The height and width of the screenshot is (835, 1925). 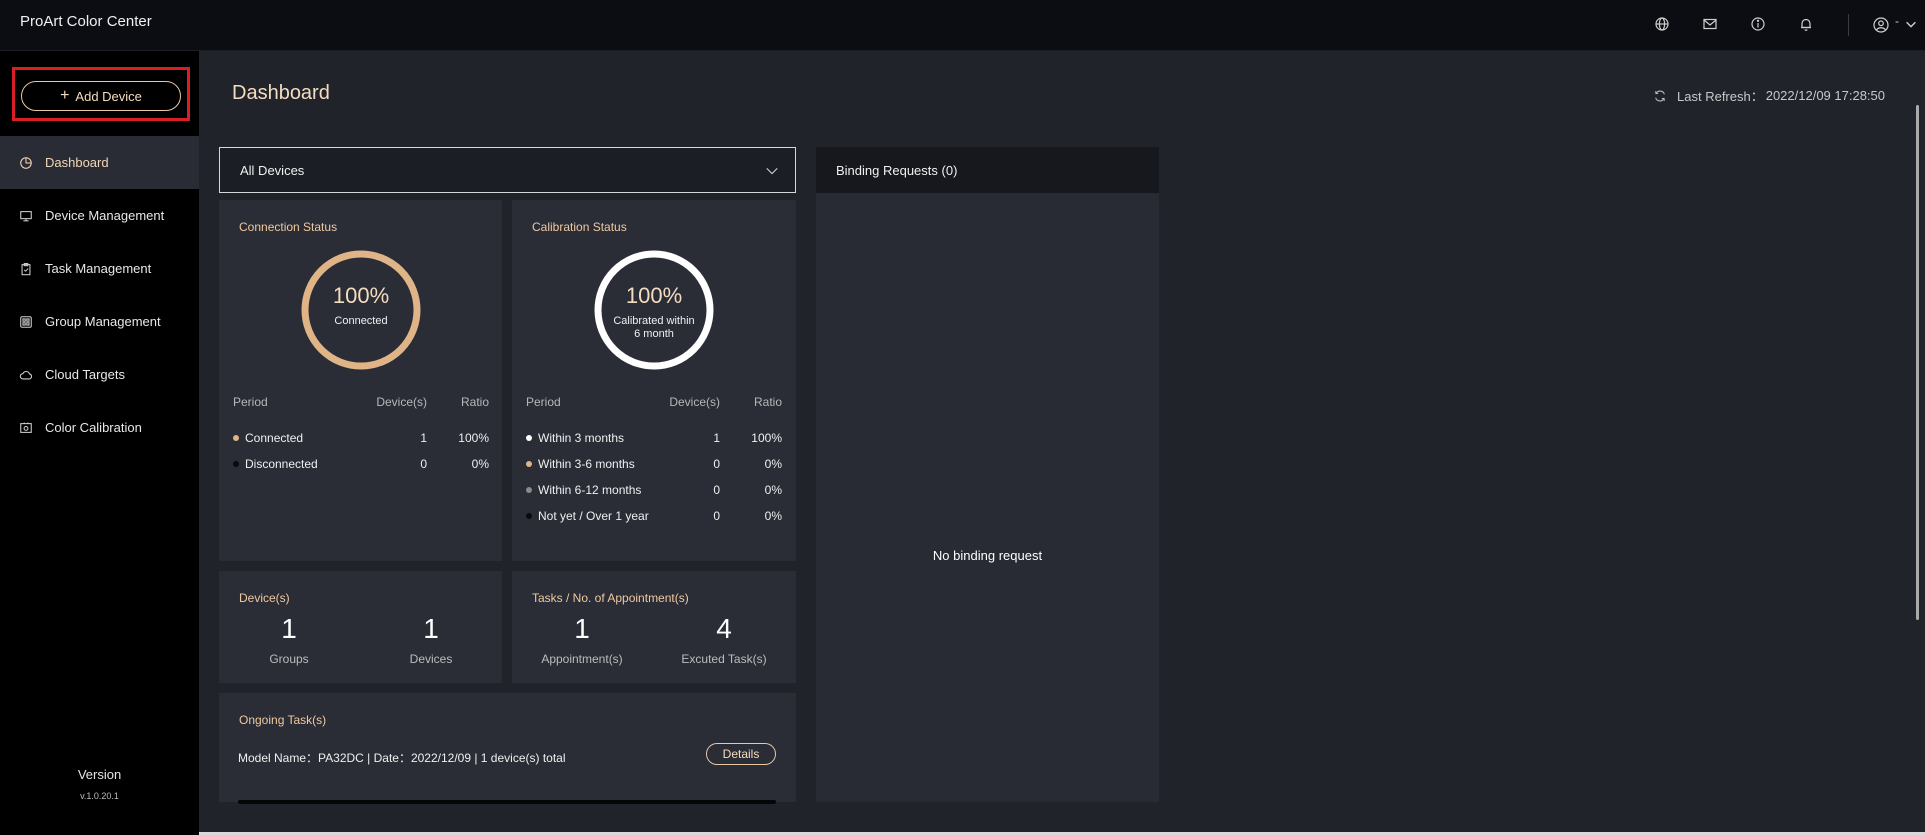 I want to click on devices-count: 1, so click(x=431, y=628).